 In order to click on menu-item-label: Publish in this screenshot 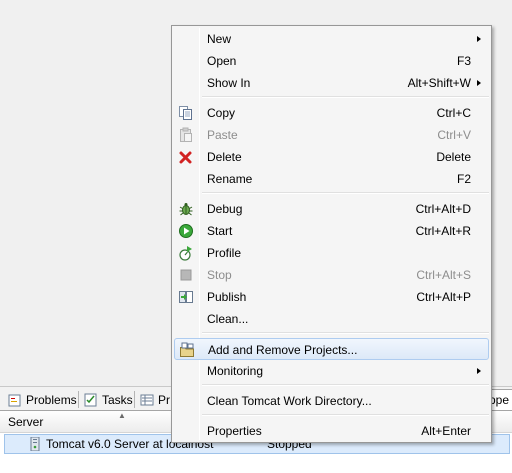, I will do `click(227, 297)`.